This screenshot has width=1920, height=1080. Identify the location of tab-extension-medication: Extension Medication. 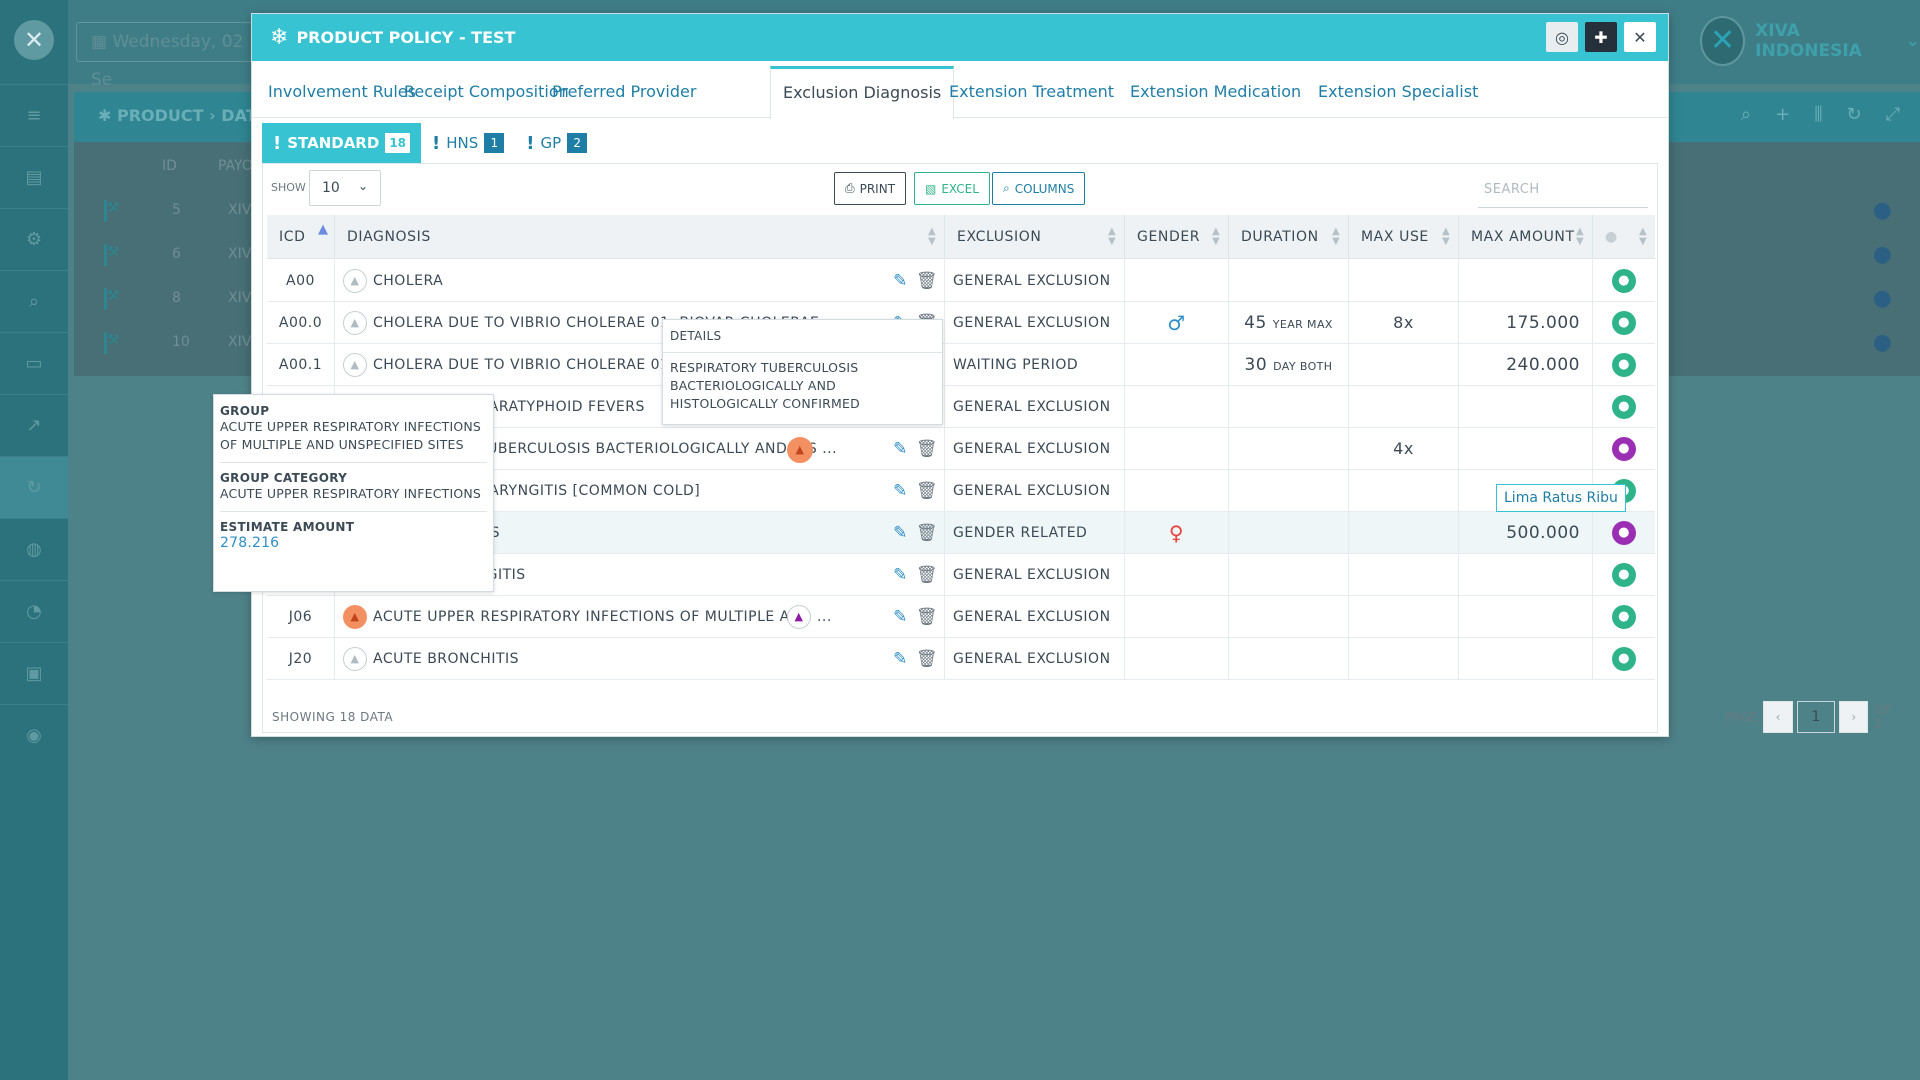
(1215, 92).